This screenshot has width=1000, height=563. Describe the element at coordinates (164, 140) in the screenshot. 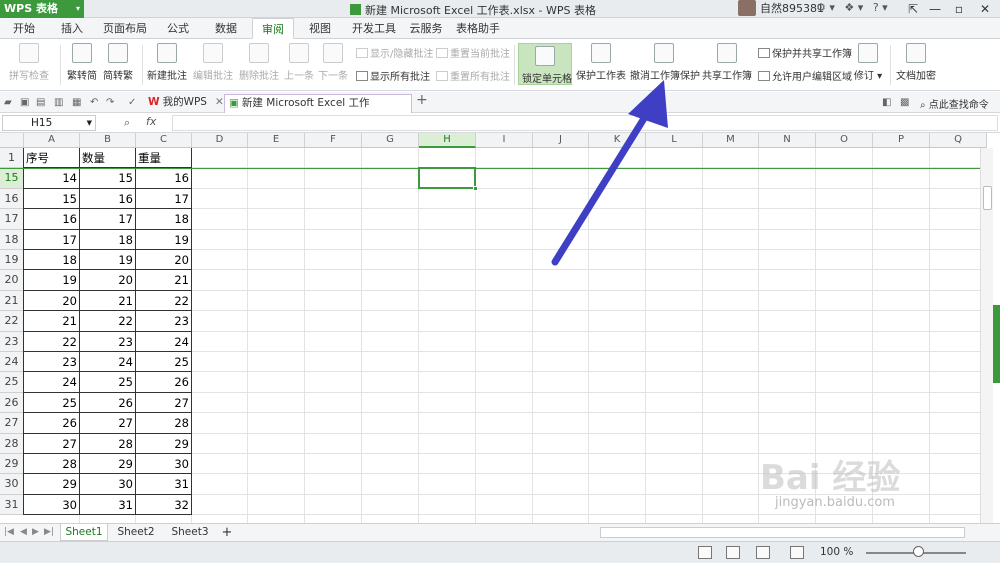

I see `column-header: C` at that location.